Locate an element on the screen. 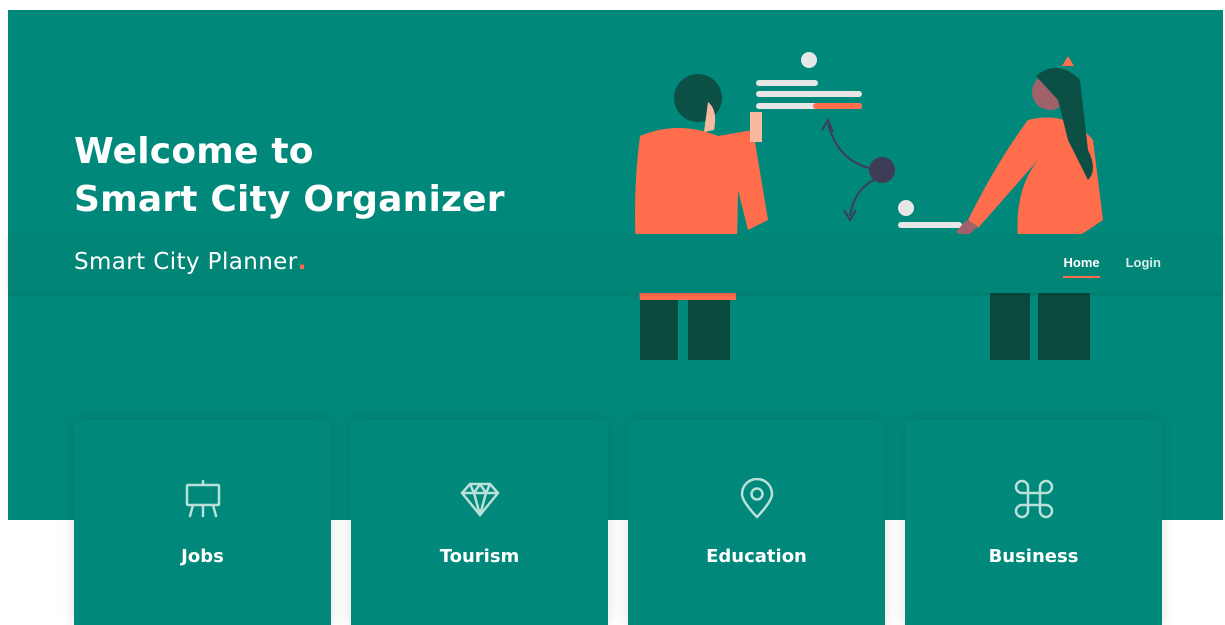  navbar: Smart City Planner. Home Login is located at coordinates (615, 263).